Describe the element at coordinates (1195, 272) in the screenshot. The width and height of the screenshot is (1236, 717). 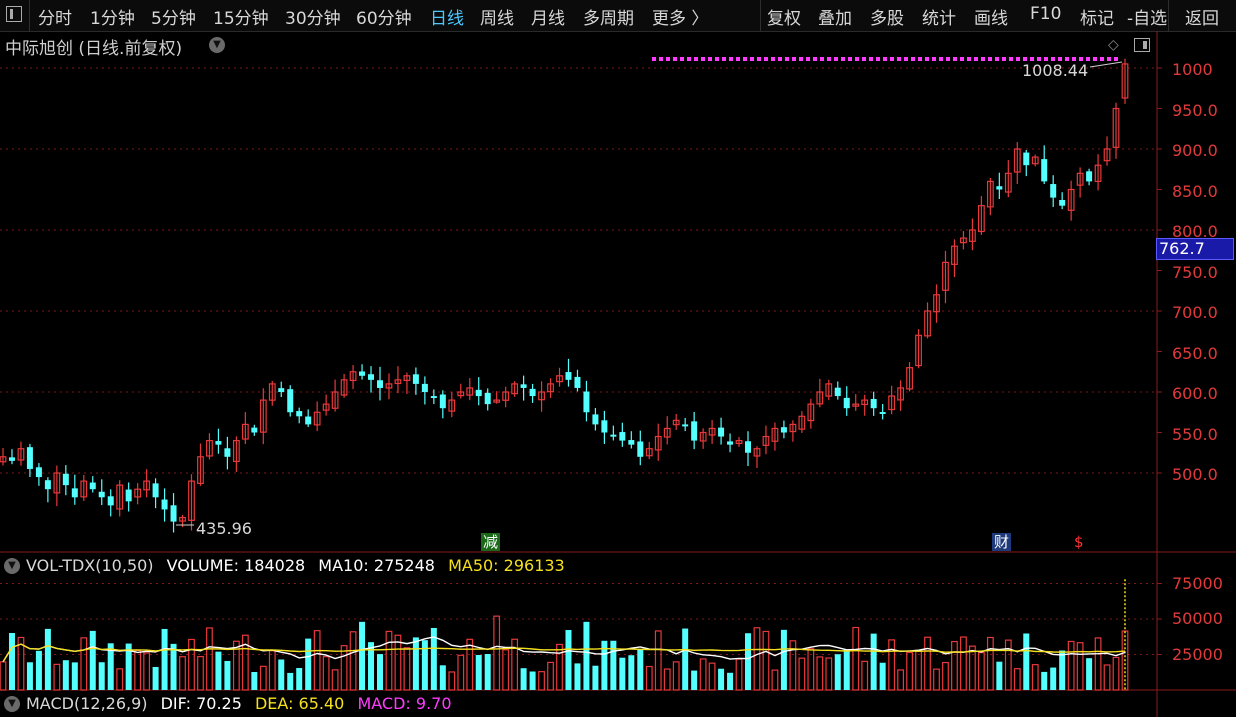
I see `price-axis-label: 750.0` at that location.